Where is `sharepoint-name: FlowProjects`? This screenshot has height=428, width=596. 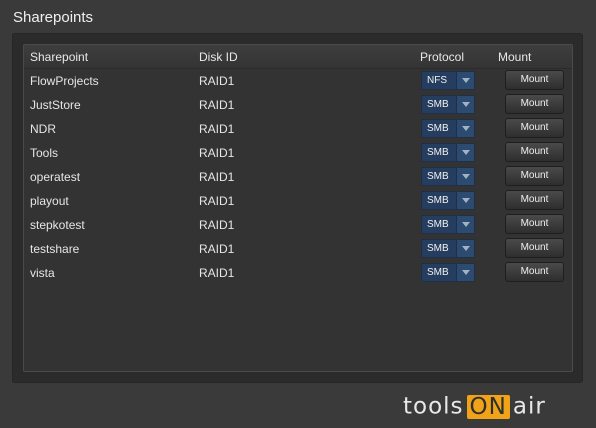
sharepoint-name: FlowProjects is located at coordinates (64, 81).